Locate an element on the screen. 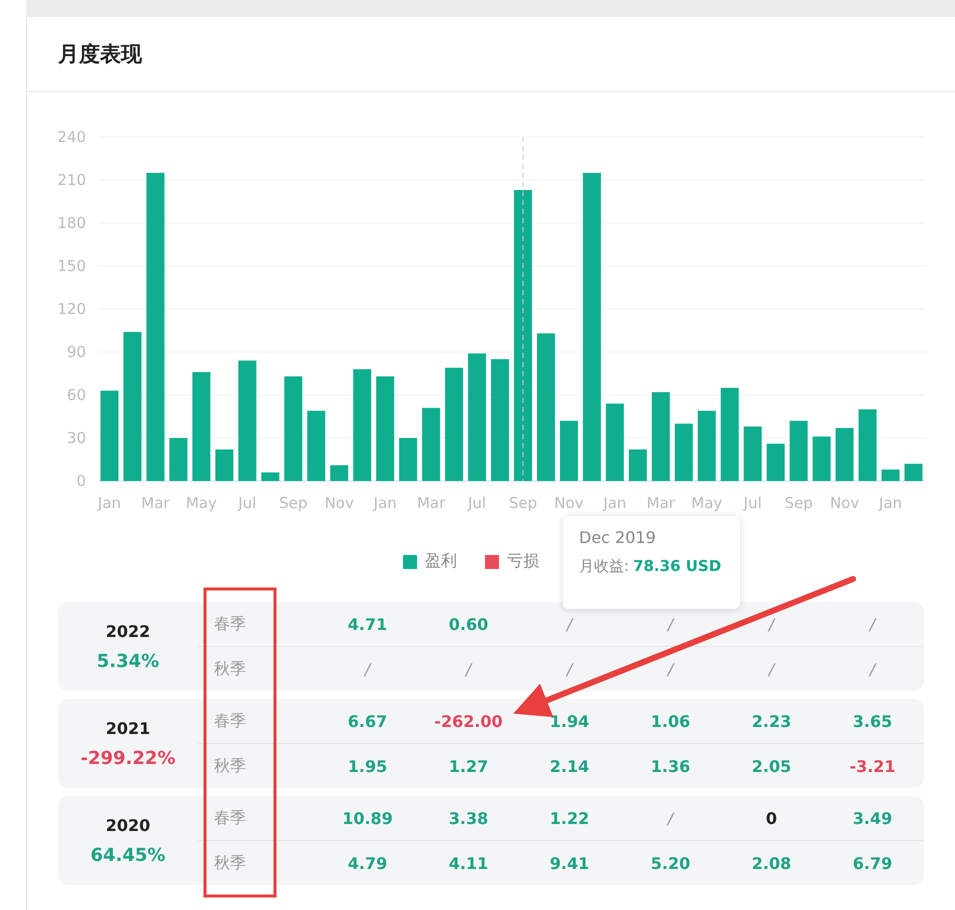 The image size is (955, 910). axis-label: 210 is located at coordinates (71, 180).